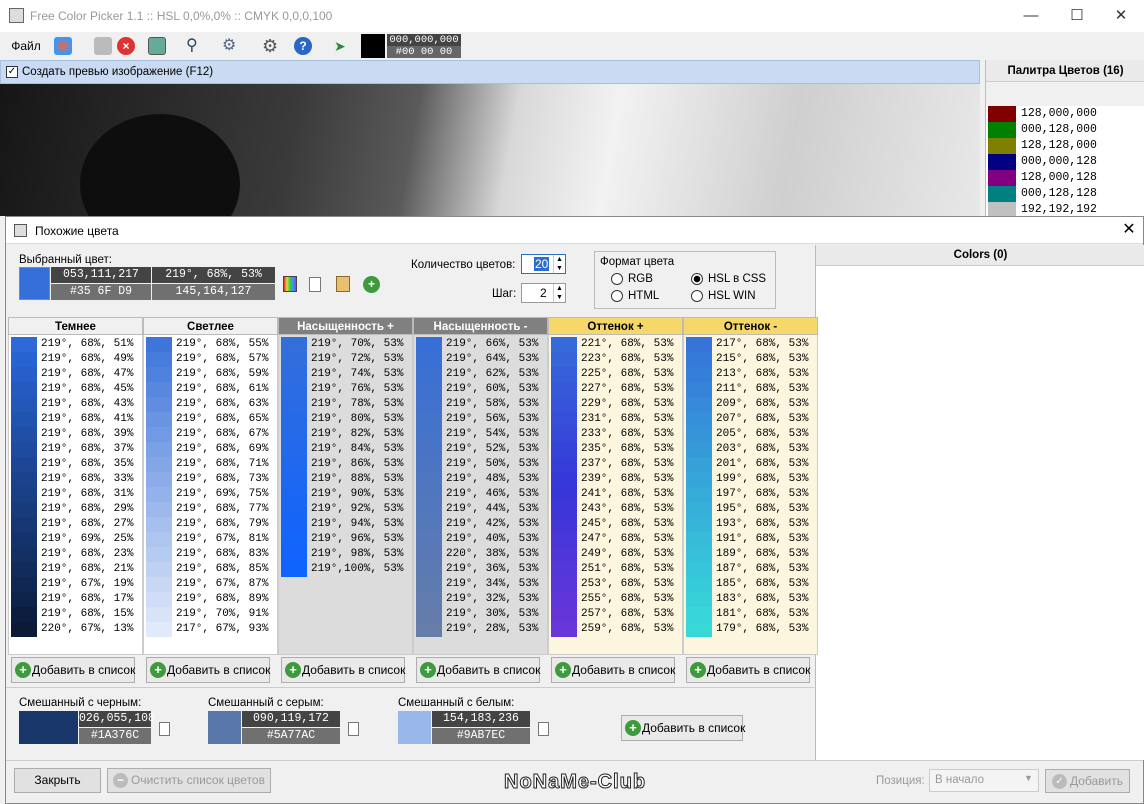  What do you see at coordinates (76, 344) in the screenshot?
I see `color-item: 219°, 68%, 51%` at bounding box center [76, 344].